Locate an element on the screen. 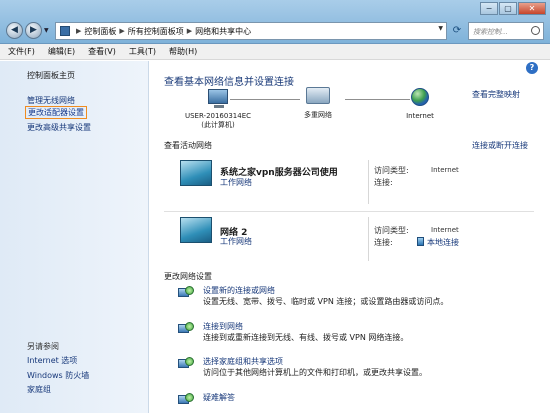 The image size is (550, 413). see-also-firewall: Windows 防火墙 is located at coordinates (58, 375).